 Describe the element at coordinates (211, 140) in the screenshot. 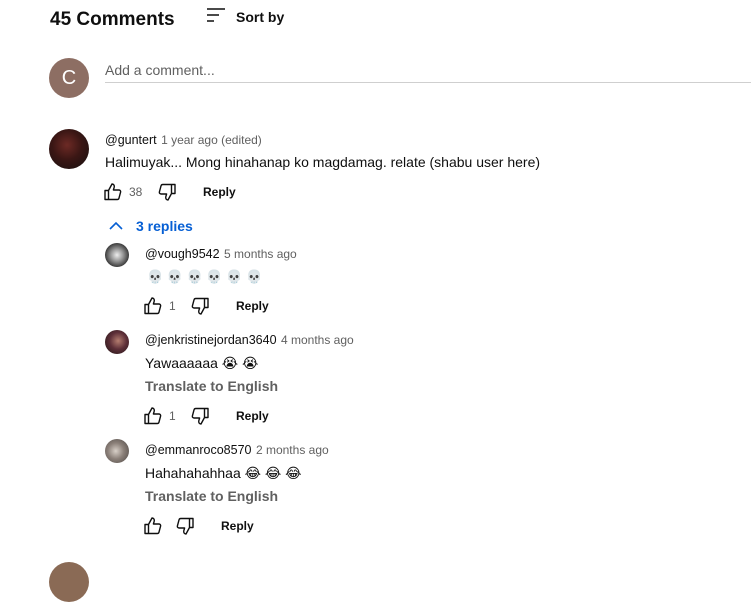

I see `comment-time: 1 year ago (edited)` at that location.